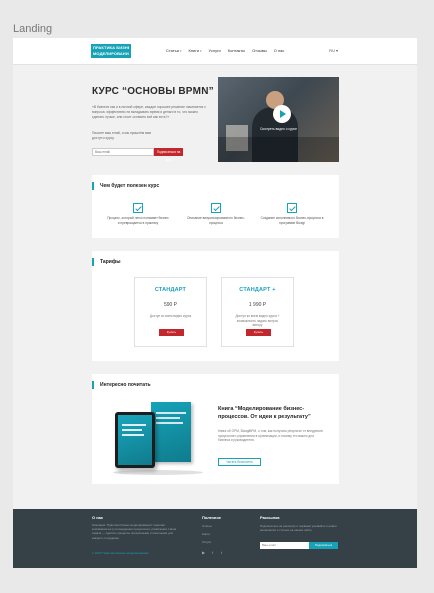 This screenshot has height=593, width=434. What do you see at coordinates (270, 517) in the screenshot?
I see `footer-newsletter-title: Рассылка` at bounding box center [270, 517].